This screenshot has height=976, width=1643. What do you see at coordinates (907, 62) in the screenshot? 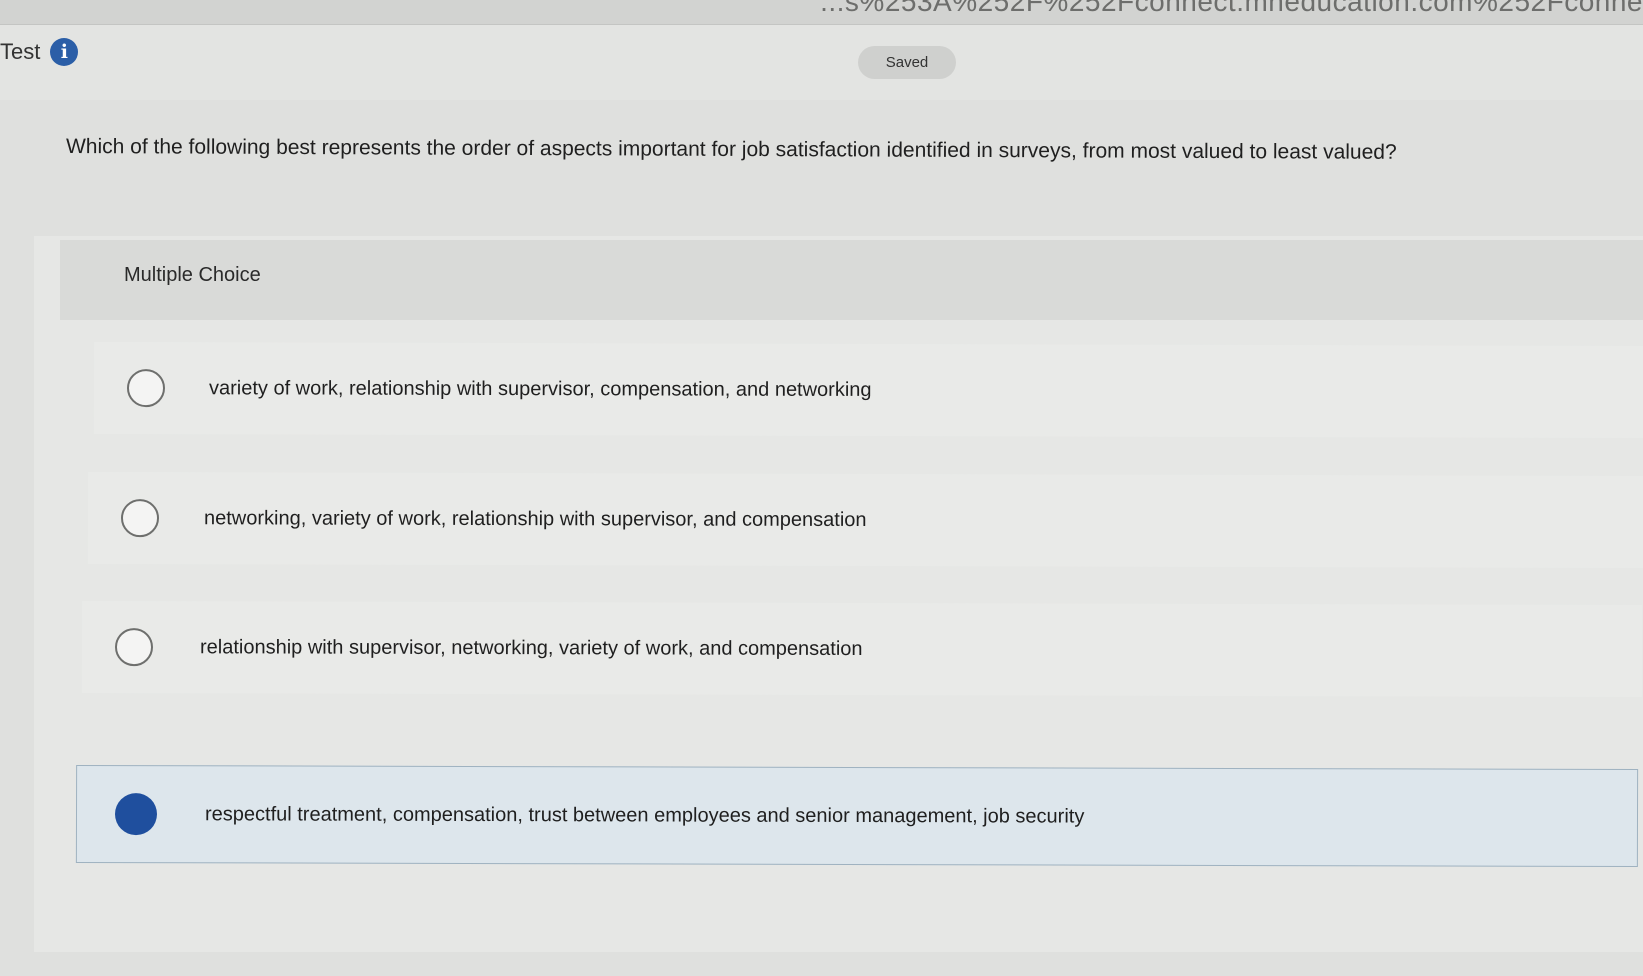
I see `saved-status-badge: Saved` at bounding box center [907, 62].